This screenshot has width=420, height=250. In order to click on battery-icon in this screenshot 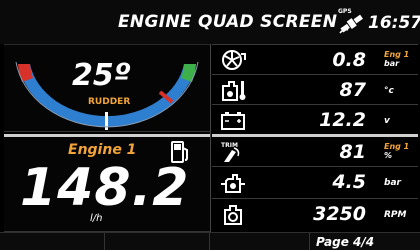, I will do `click(233, 121)`.